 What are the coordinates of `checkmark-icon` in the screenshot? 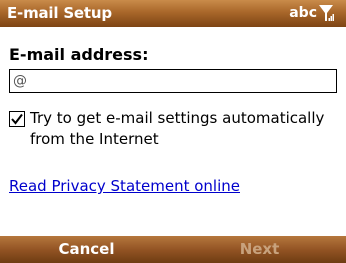 It's located at (17, 119).